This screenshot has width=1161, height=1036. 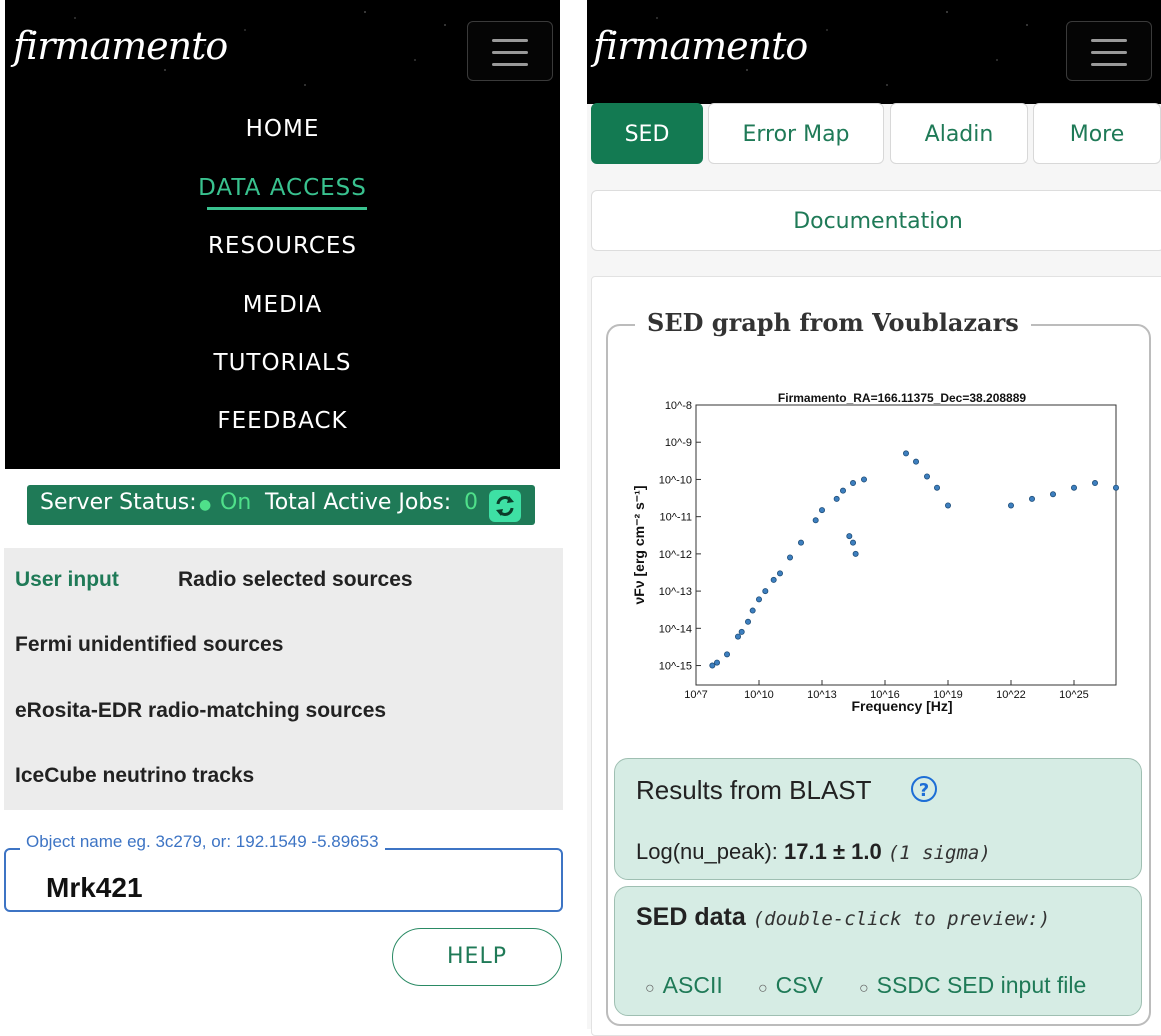 What do you see at coordinates (691, 917) in the screenshot?
I see `sed-data-title-text: SED data` at bounding box center [691, 917].